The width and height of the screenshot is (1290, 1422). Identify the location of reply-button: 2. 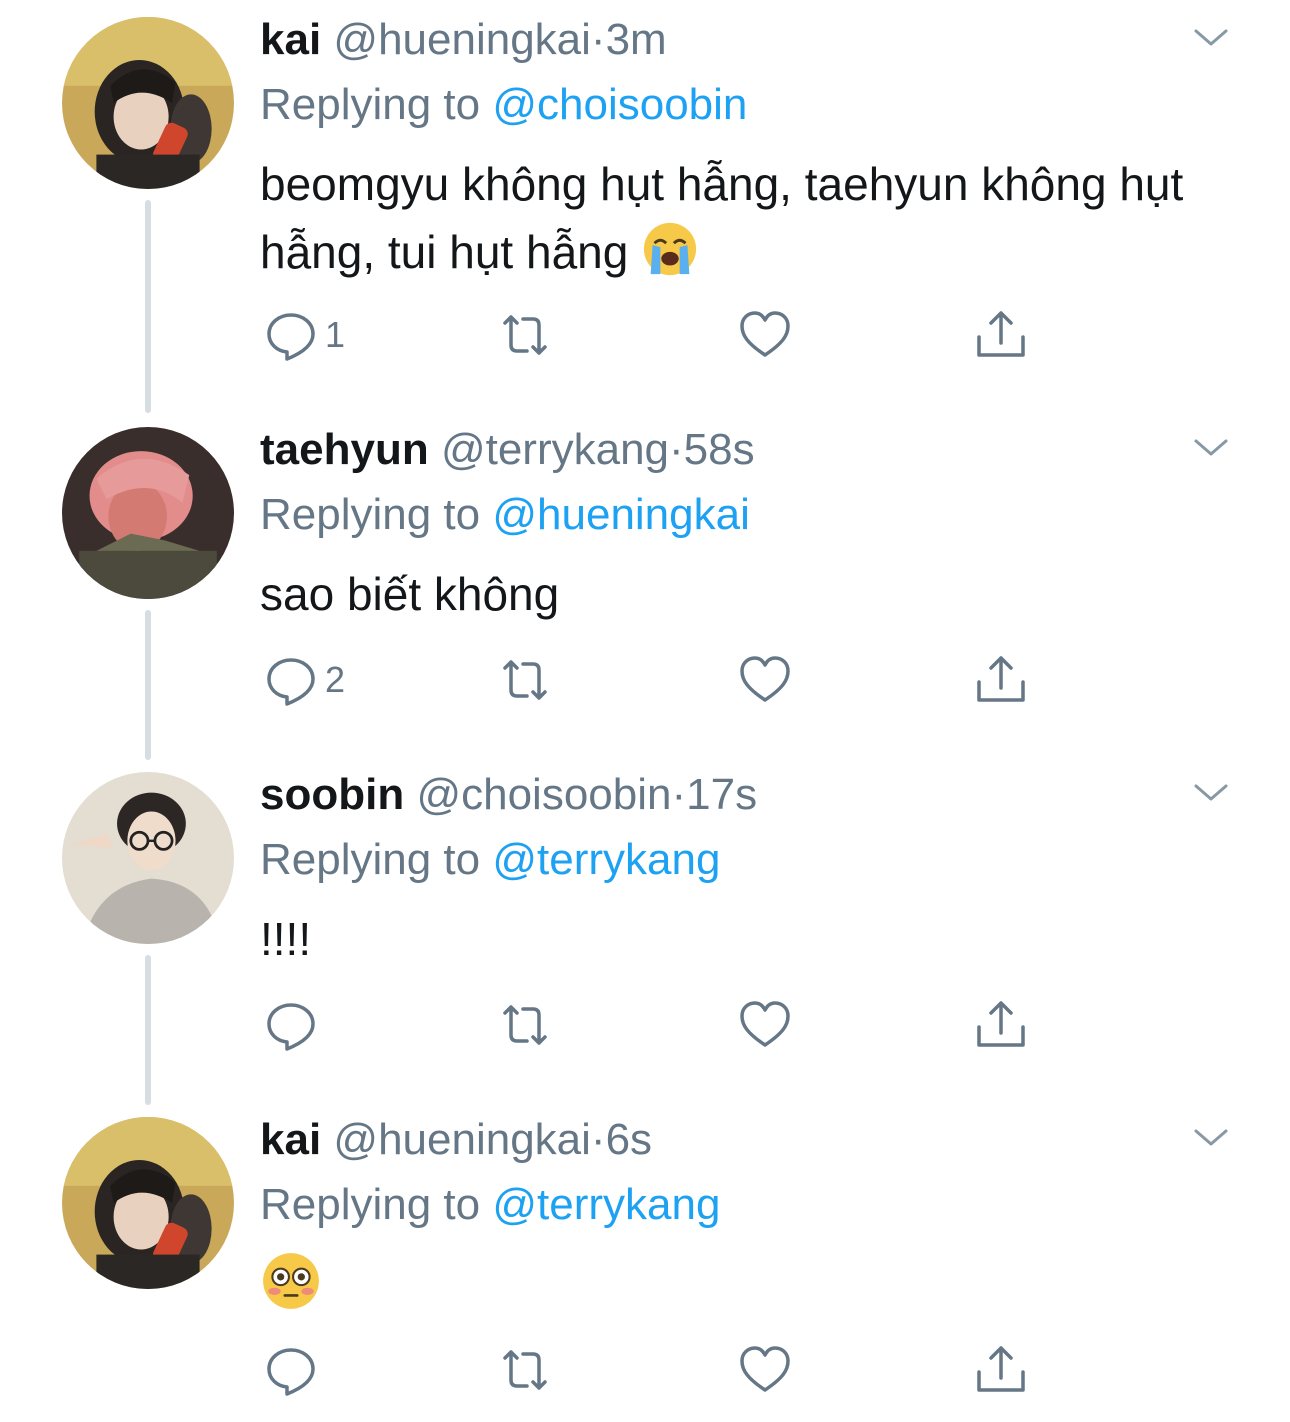
(304, 680).